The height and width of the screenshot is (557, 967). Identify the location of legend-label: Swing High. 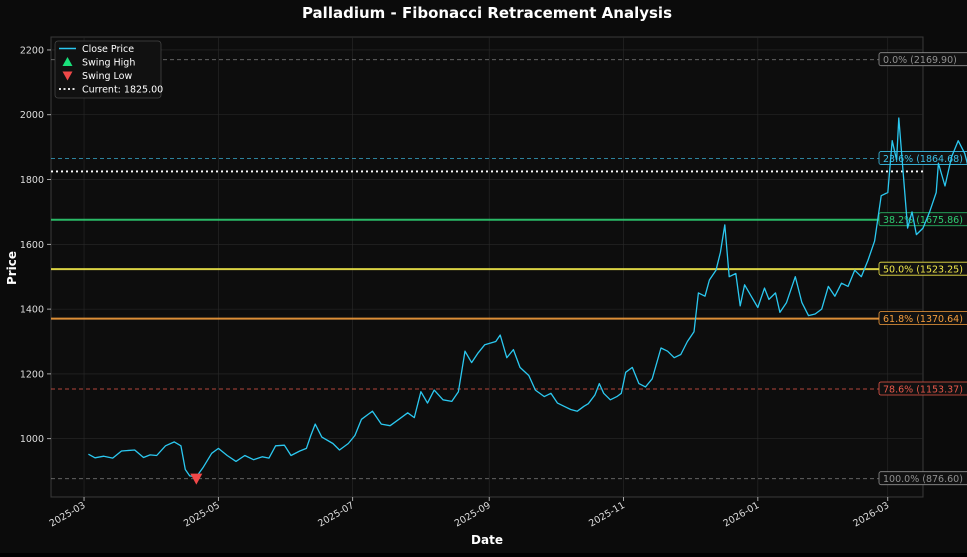
(108, 63).